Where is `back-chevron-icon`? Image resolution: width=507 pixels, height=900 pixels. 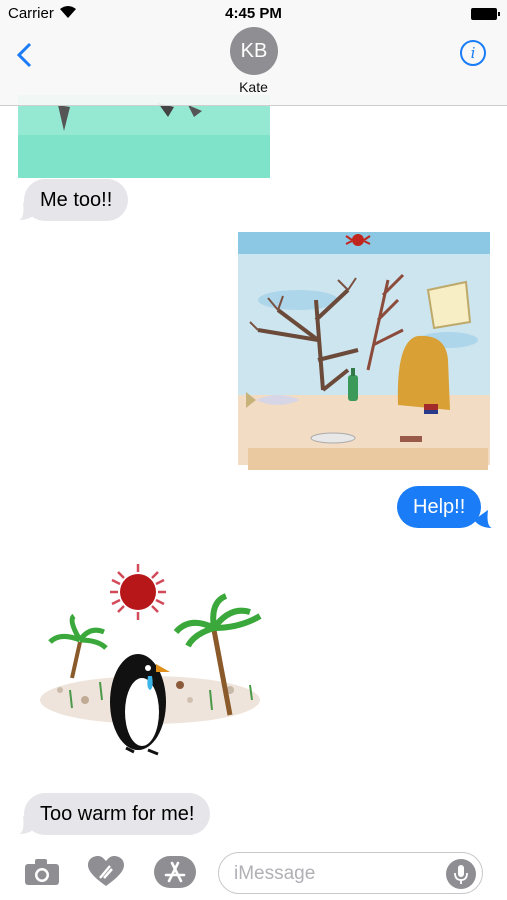 back-chevron-icon is located at coordinates (26, 55).